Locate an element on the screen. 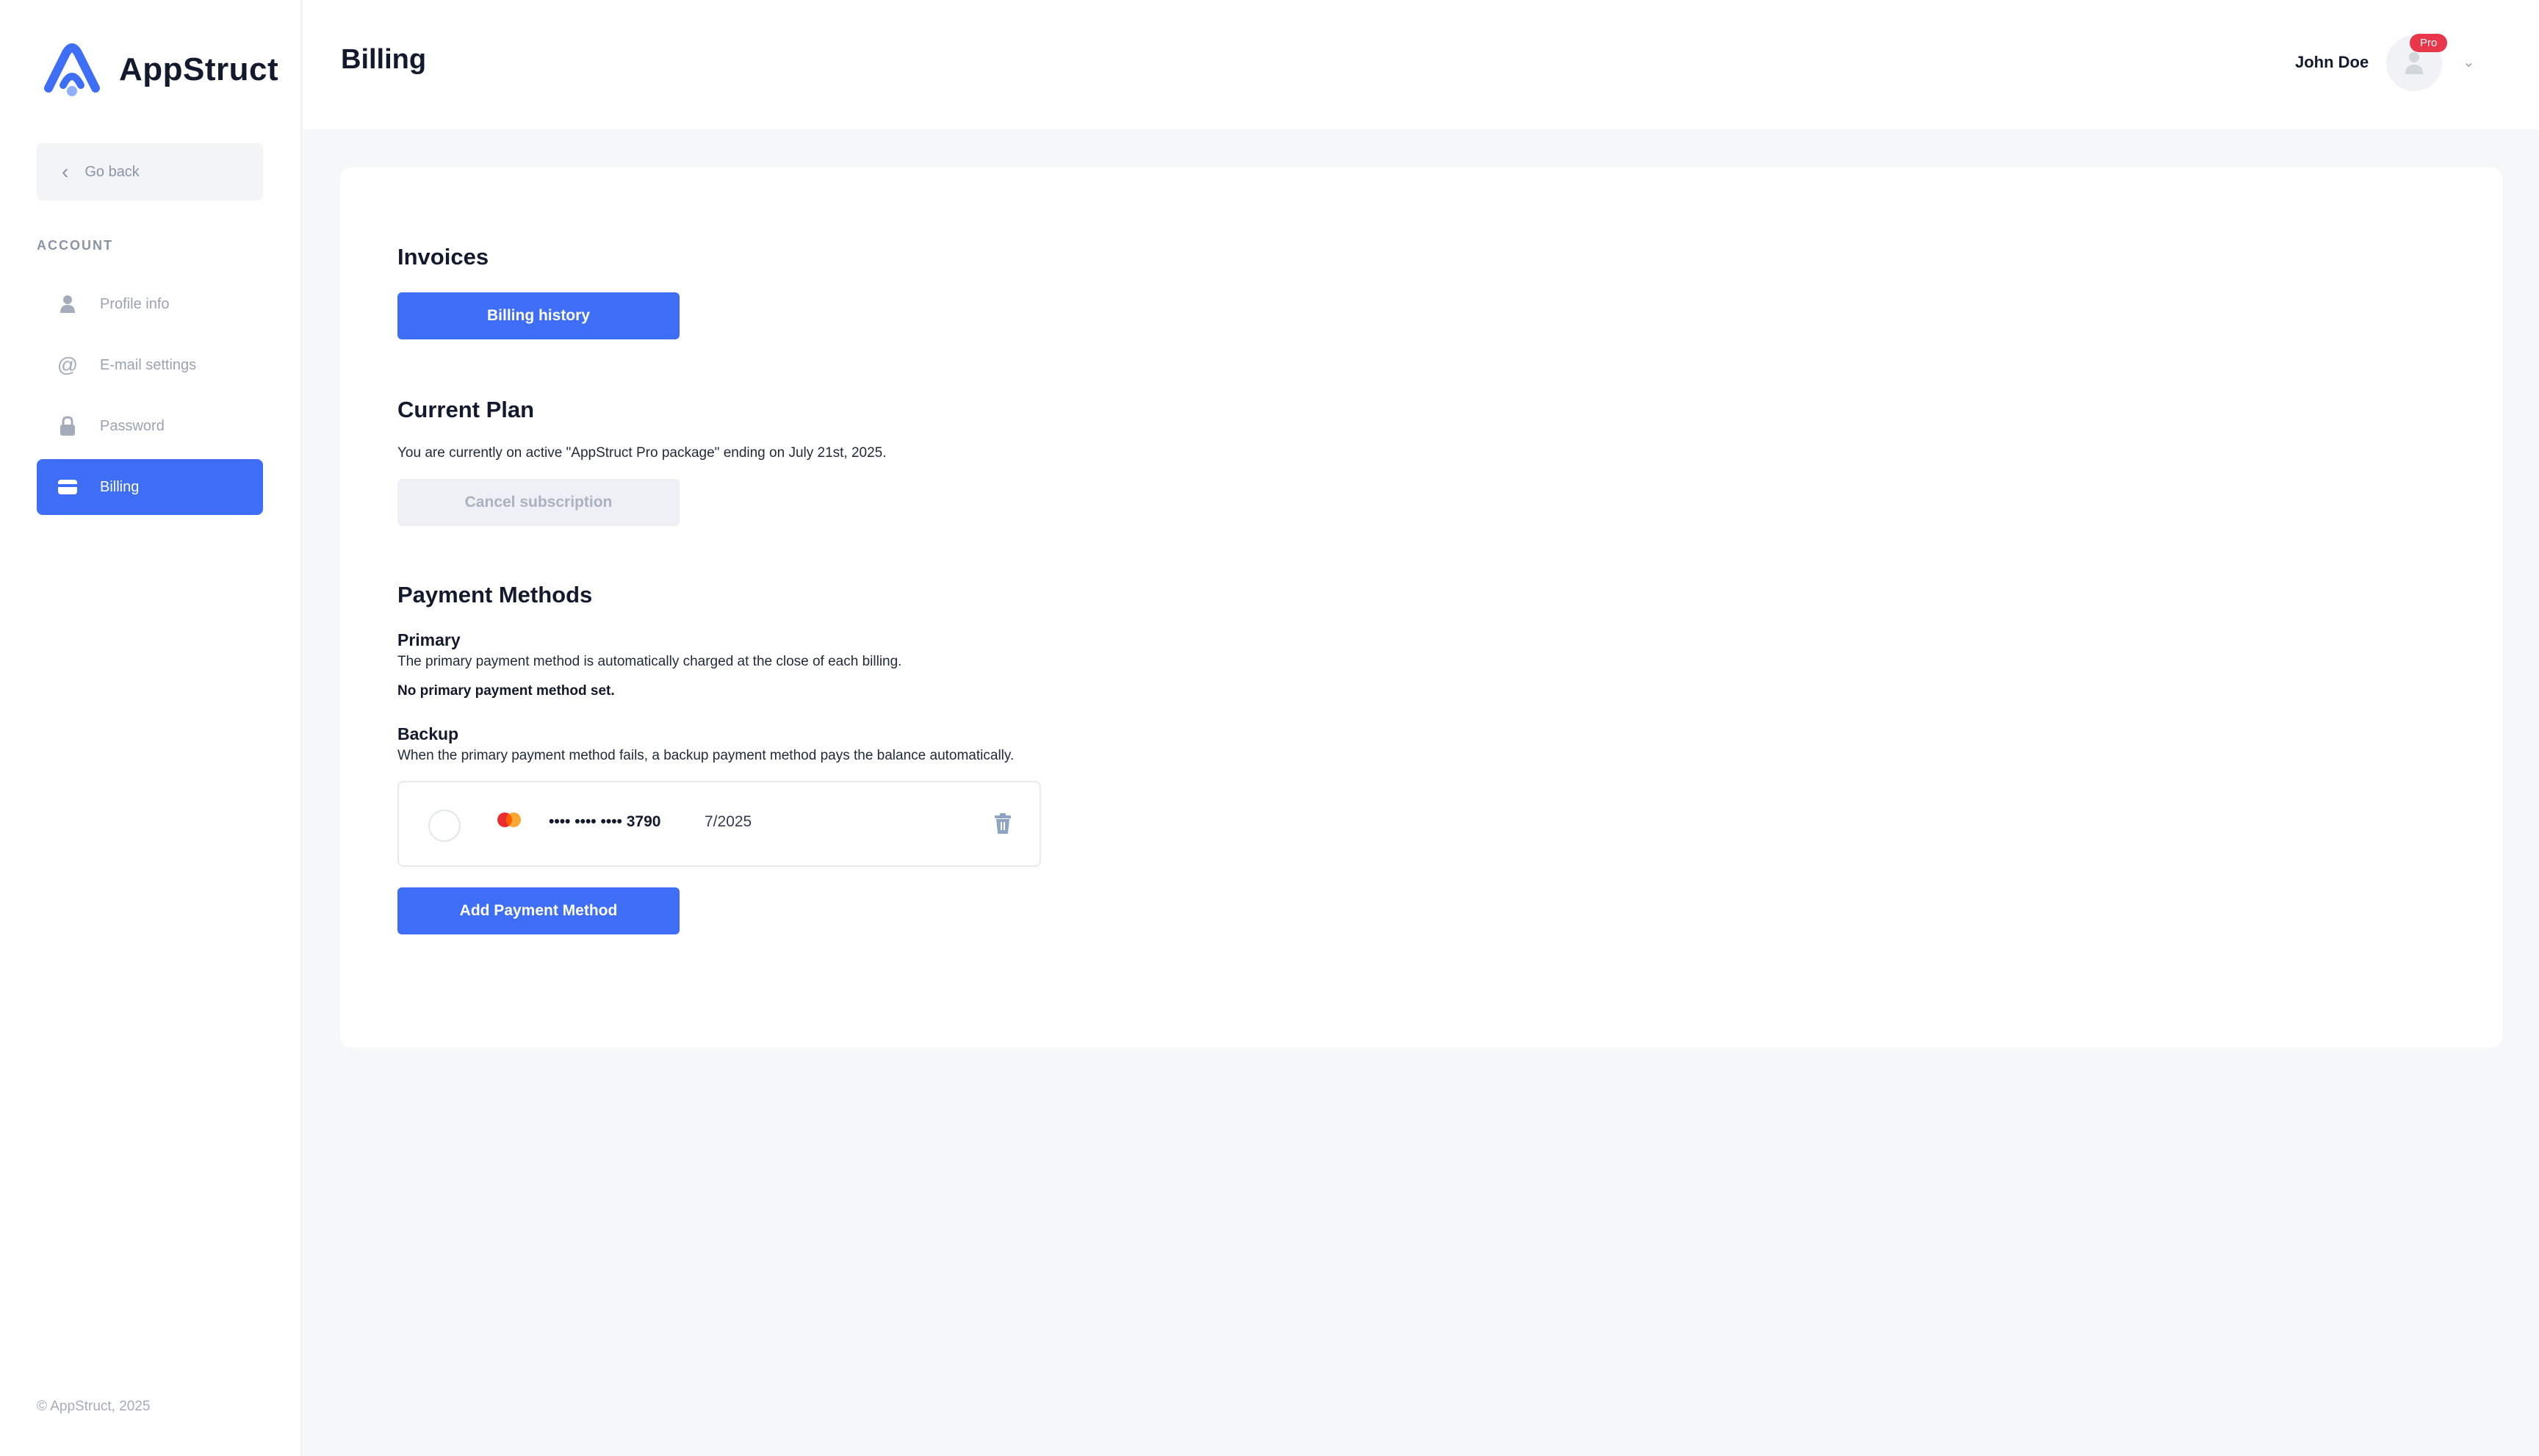 This screenshot has height=1456, width=2539. chevron-left-icon: ‹ is located at coordinates (65, 171).